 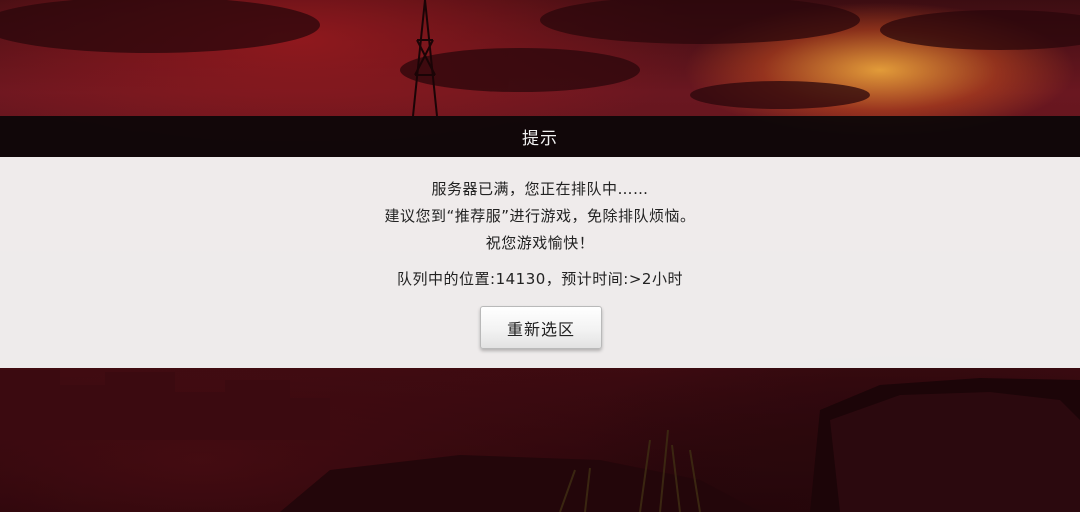 What do you see at coordinates (540, 216) in the screenshot?
I see `recommend-server-message: 建议您到“推荐服”进行游戏，免除排队烦恼。` at bounding box center [540, 216].